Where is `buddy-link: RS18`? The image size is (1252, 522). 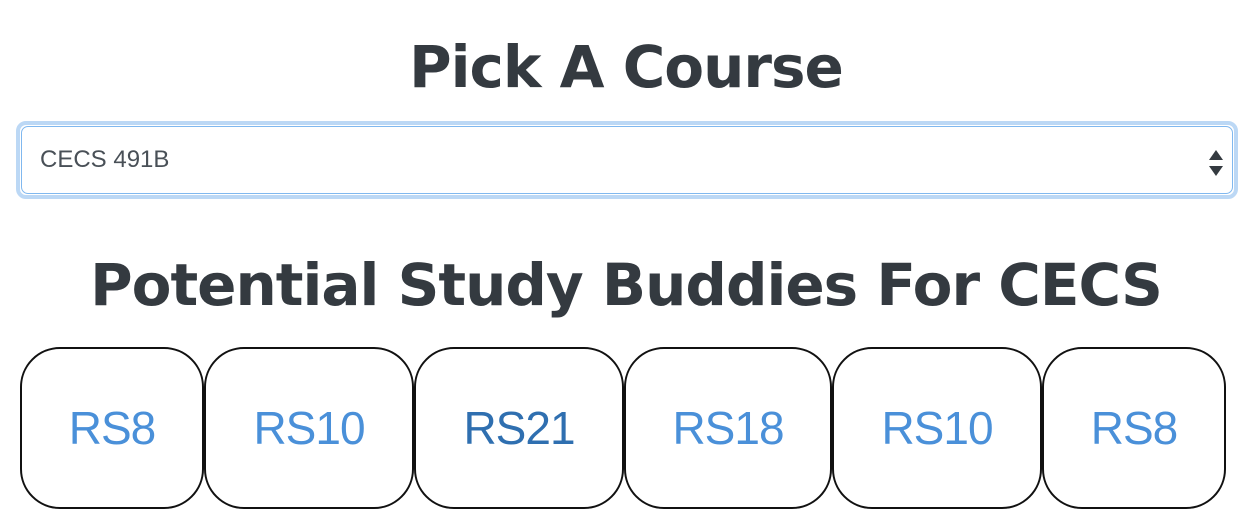
buddy-link: RS18 is located at coordinates (728, 428).